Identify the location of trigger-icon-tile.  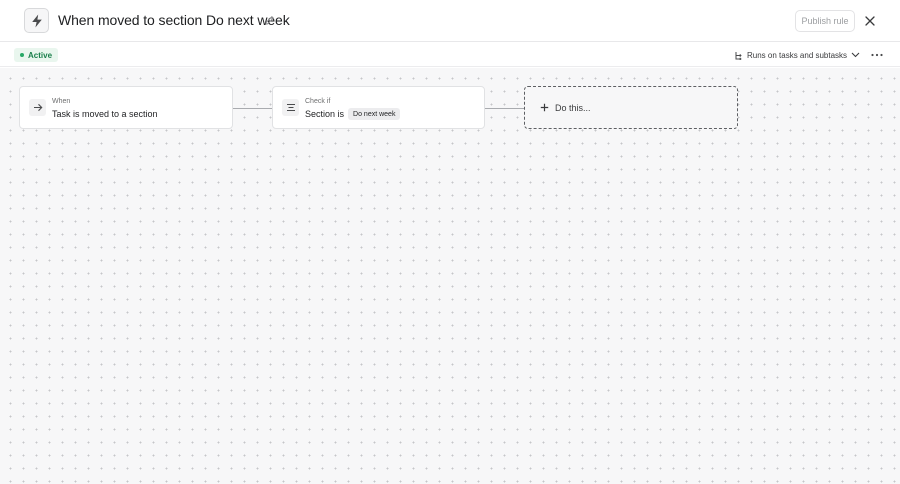
(37, 107).